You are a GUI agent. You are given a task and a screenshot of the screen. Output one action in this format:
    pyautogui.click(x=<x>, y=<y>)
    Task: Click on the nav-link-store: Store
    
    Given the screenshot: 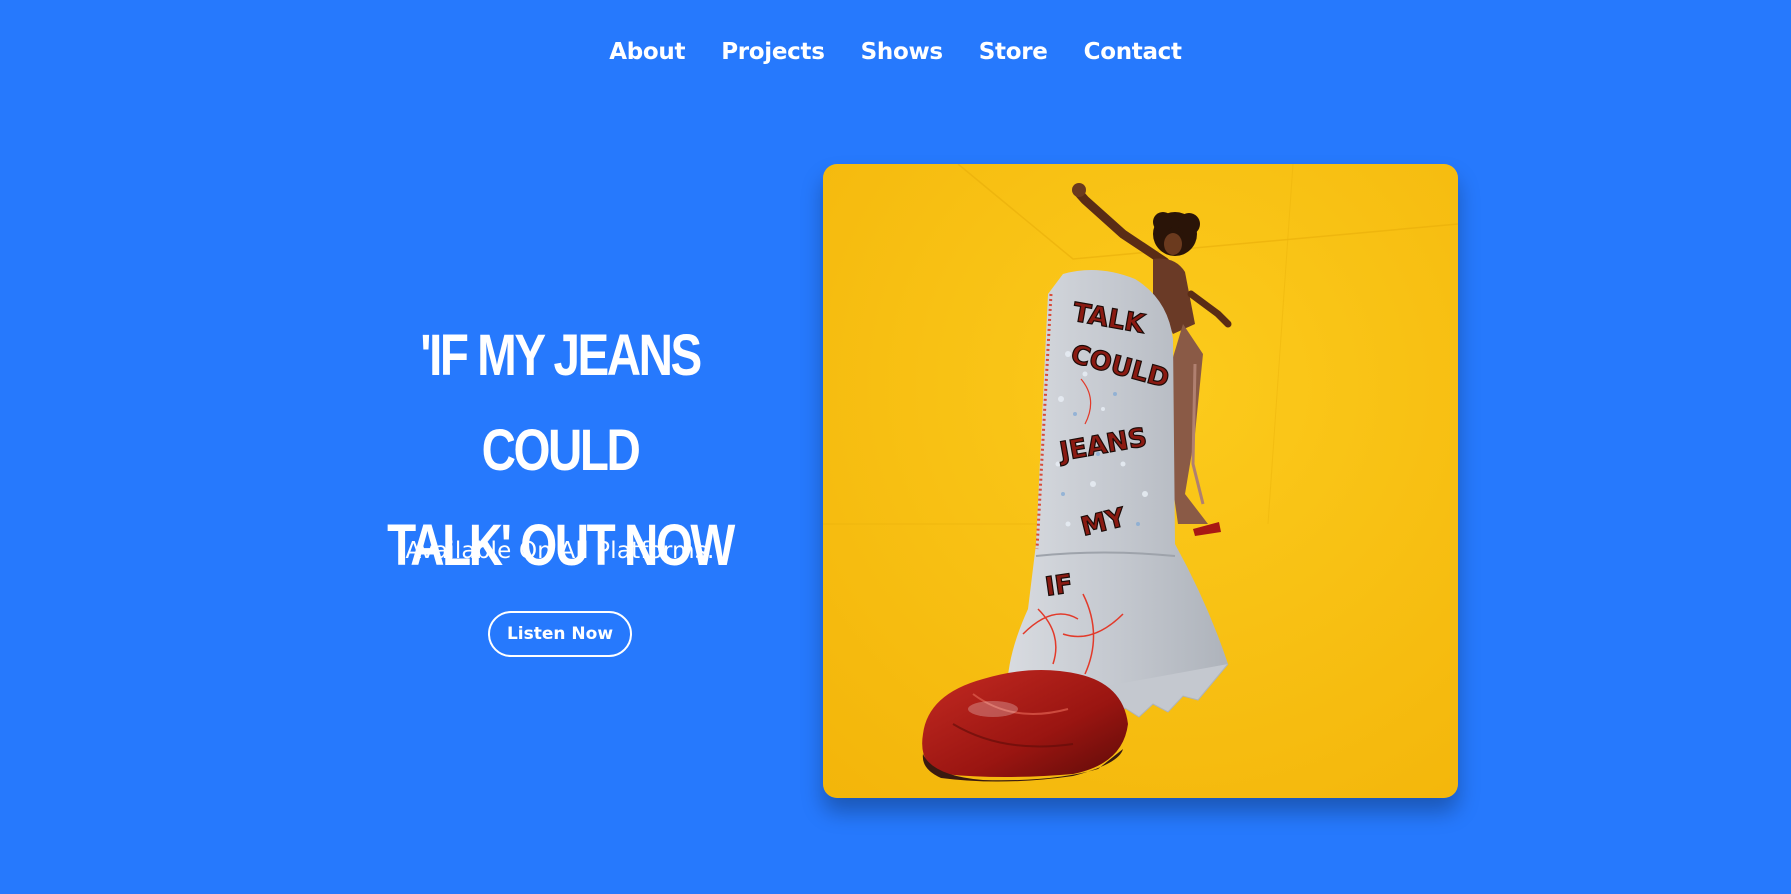 What is the action you would take?
    pyautogui.click(x=1013, y=52)
    